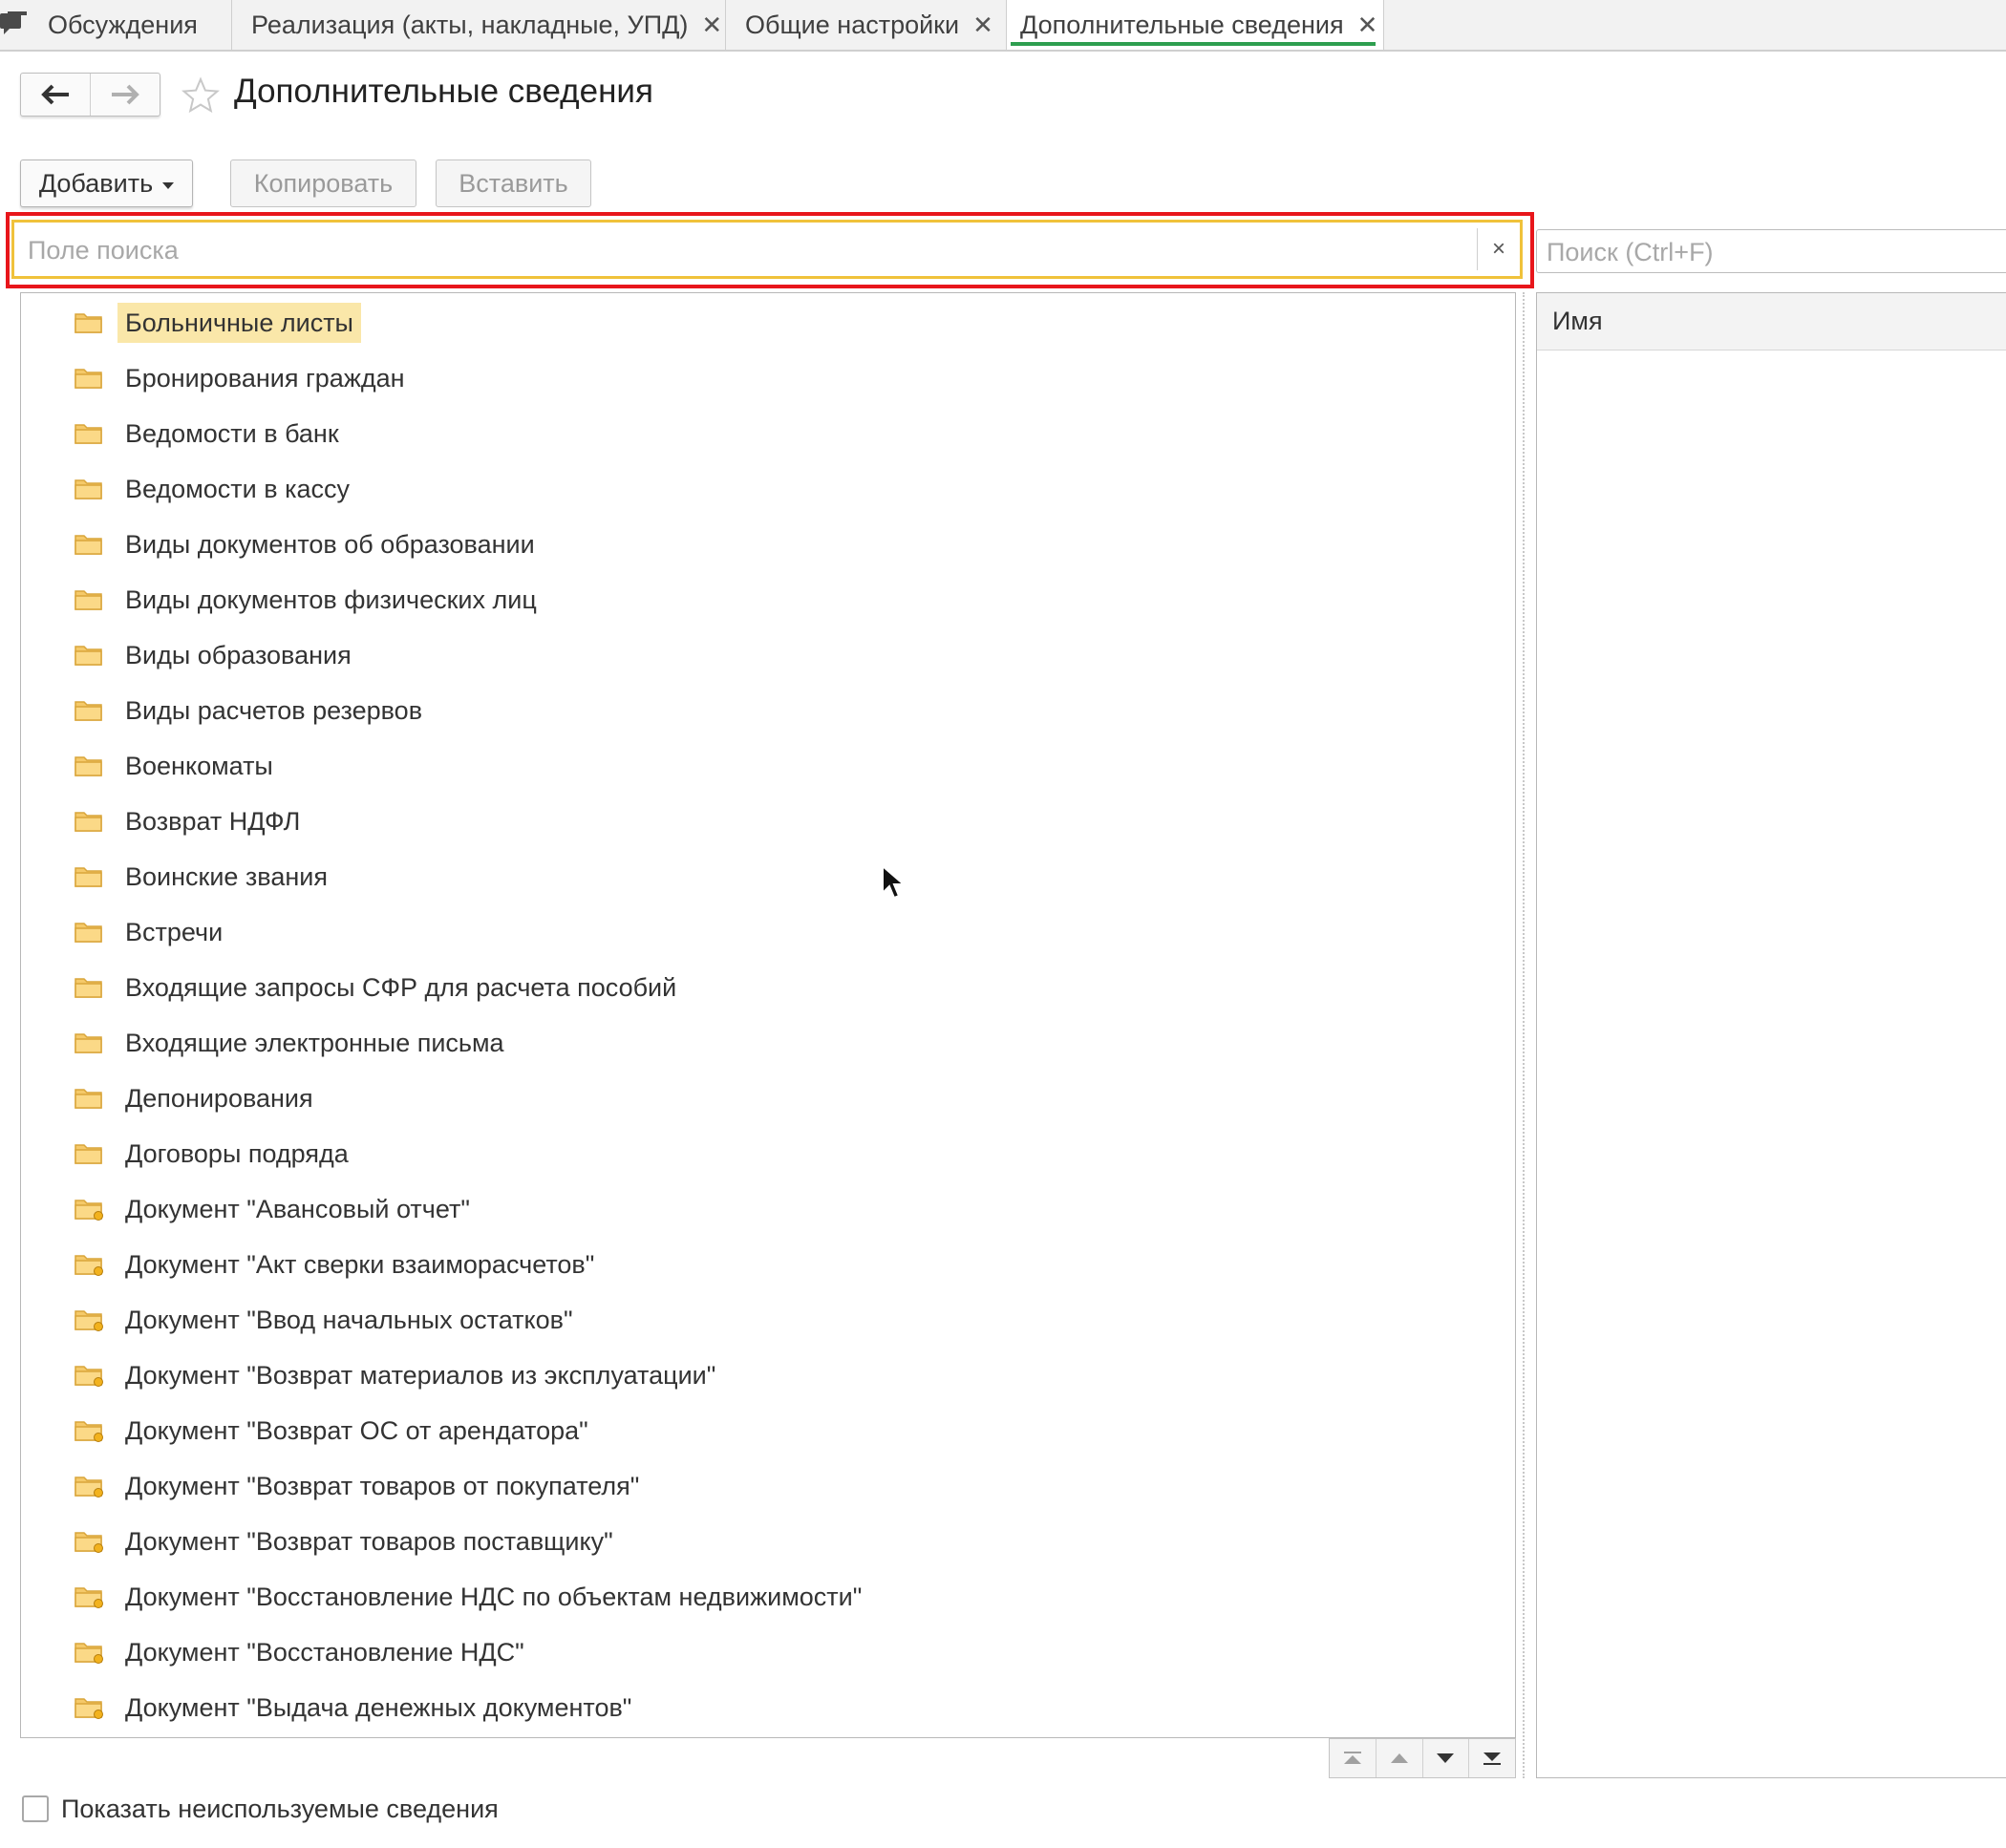 The width and height of the screenshot is (2006, 1848). Describe the element at coordinates (1524, 1035) in the screenshot. I see `panel-splitter` at that location.